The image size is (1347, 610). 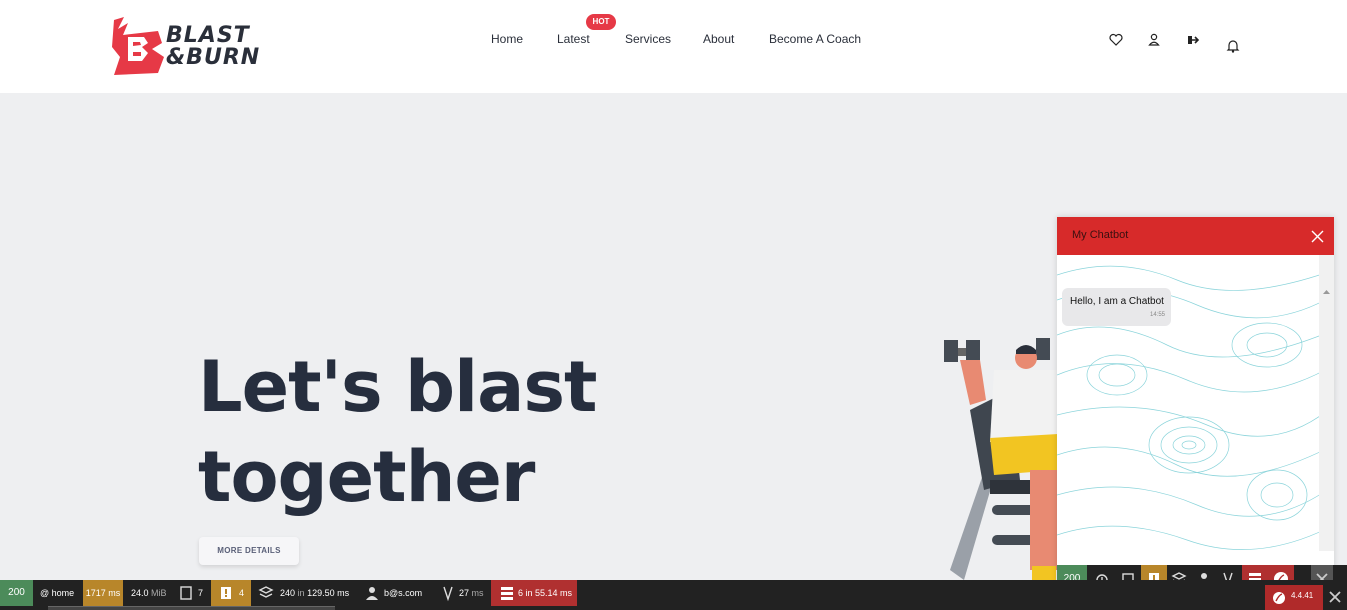 What do you see at coordinates (1233, 46) in the screenshot?
I see `bell-icon` at bounding box center [1233, 46].